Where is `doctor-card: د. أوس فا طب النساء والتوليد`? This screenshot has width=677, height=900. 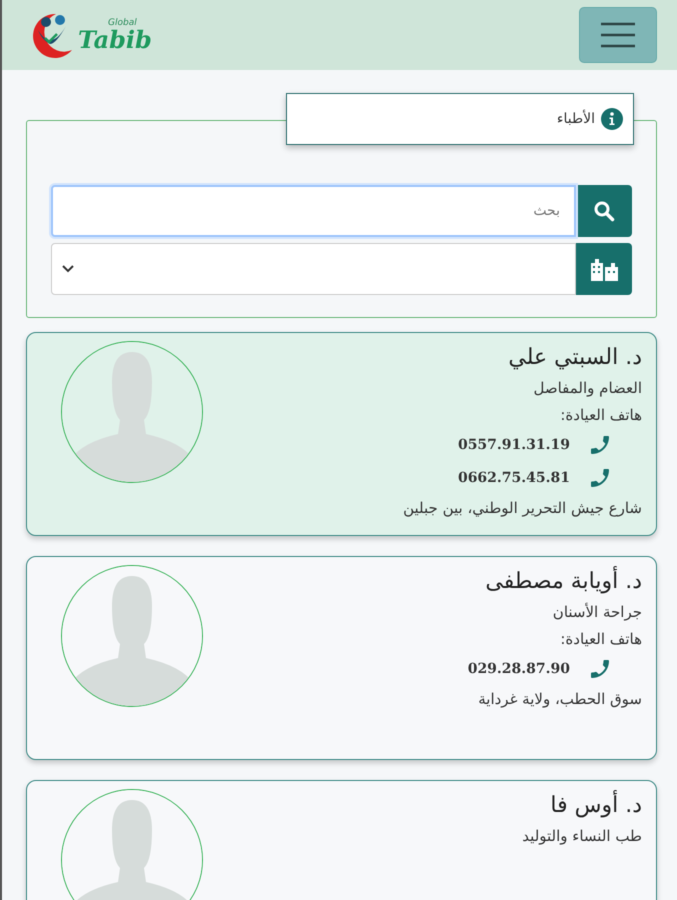
doctor-card: د. أوس فا طب النساء والتوليد is located at coordinates (341, 840).